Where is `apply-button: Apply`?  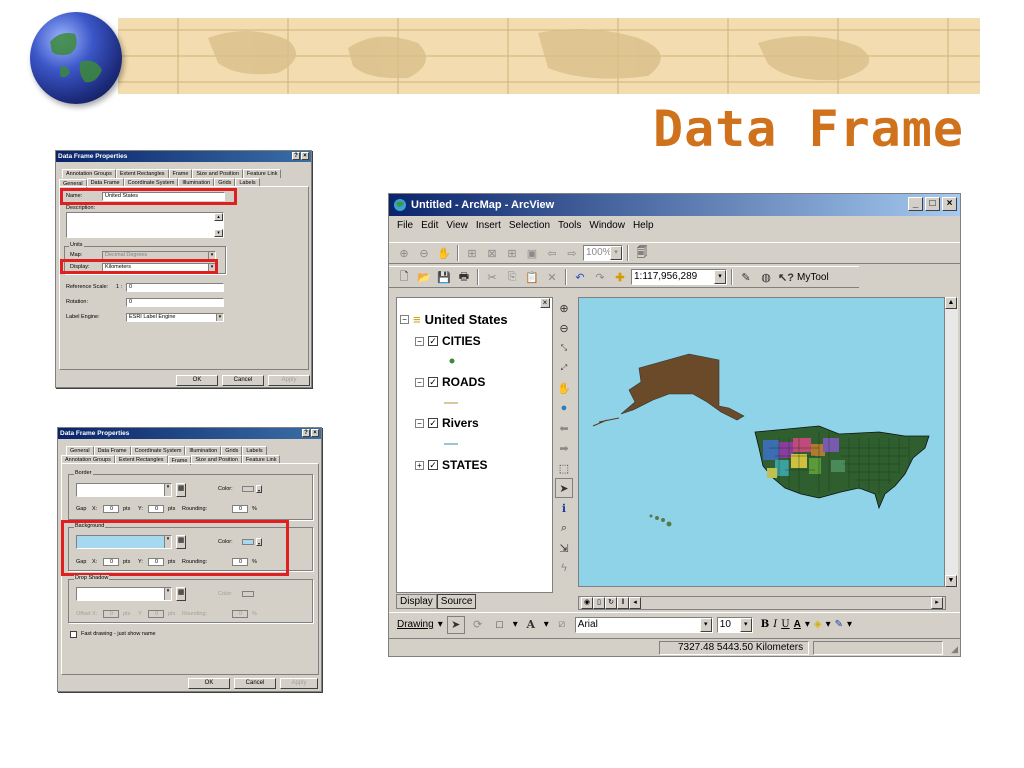
apply-button: Apply is located at coordinates (299, 683).